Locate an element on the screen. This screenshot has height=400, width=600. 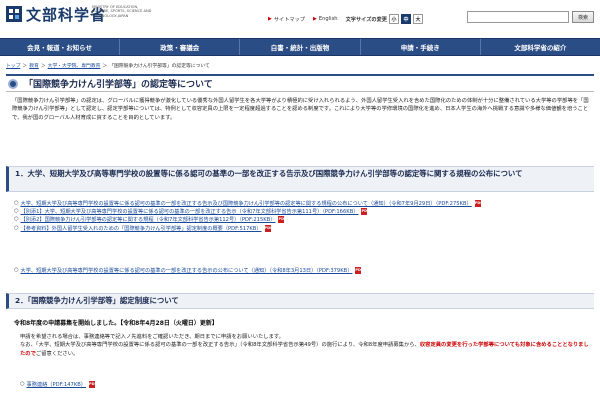
breadcrumb-education: 教育 is located at coordinates (34, 65).